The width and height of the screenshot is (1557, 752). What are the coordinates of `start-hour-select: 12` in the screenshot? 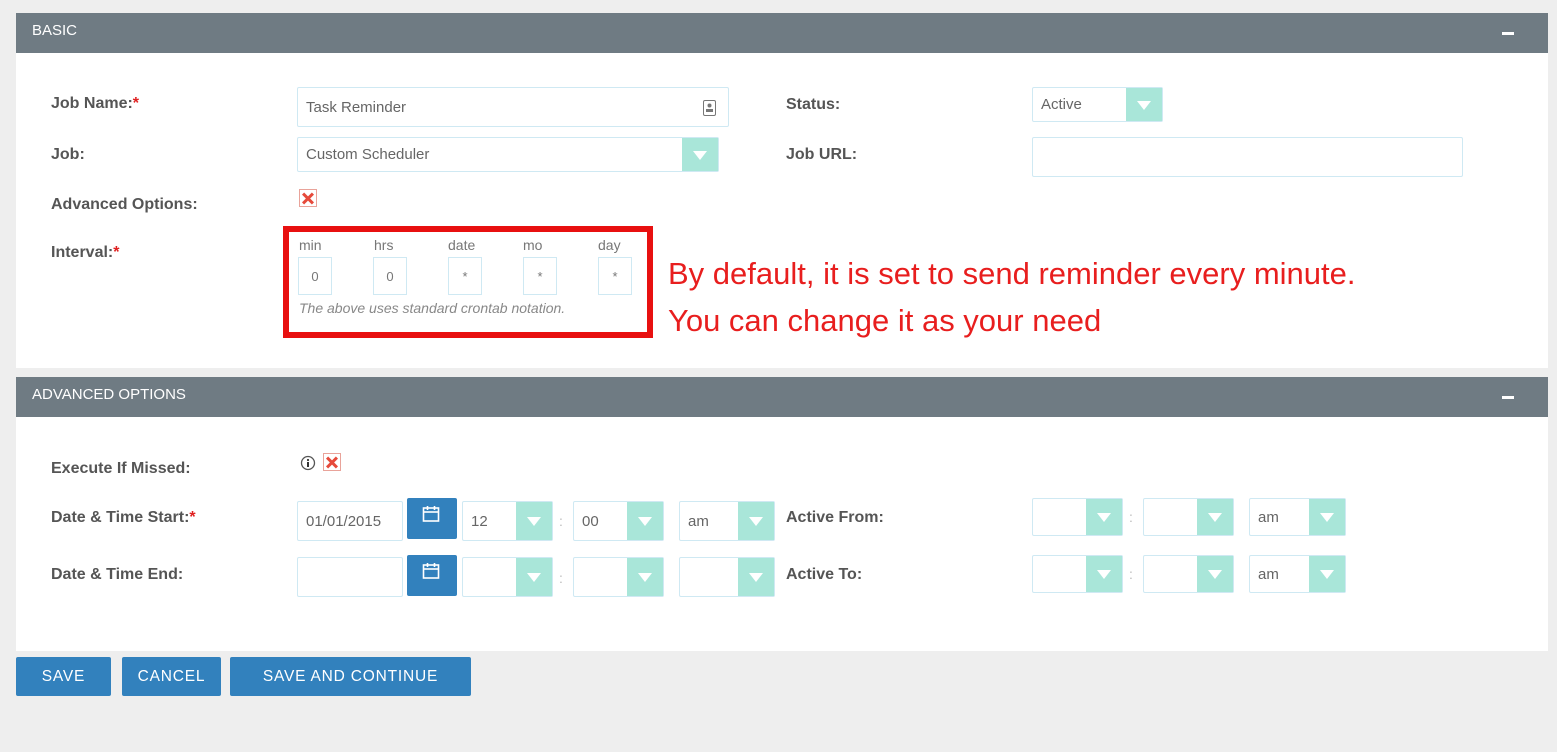 It's located at (507, 521).